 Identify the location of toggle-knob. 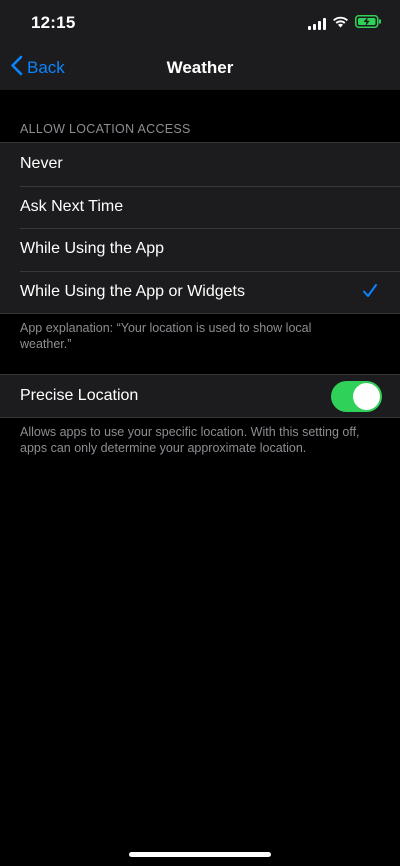
(366, 396).